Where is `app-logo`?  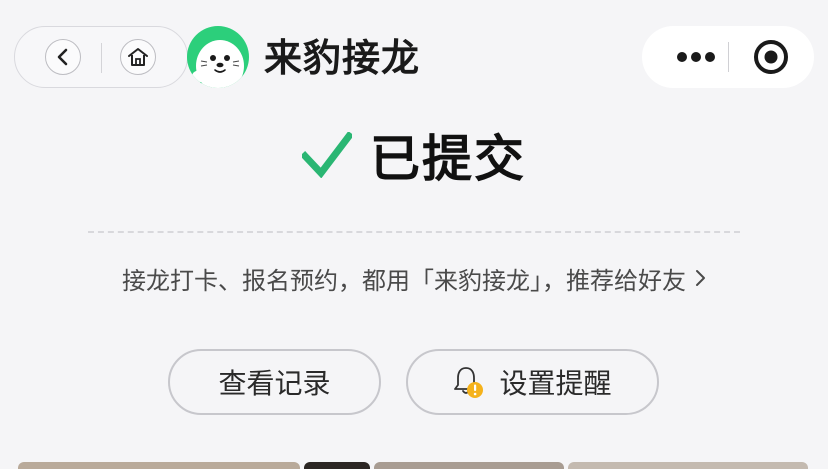 app-logo is located at coordinates (218, 57).